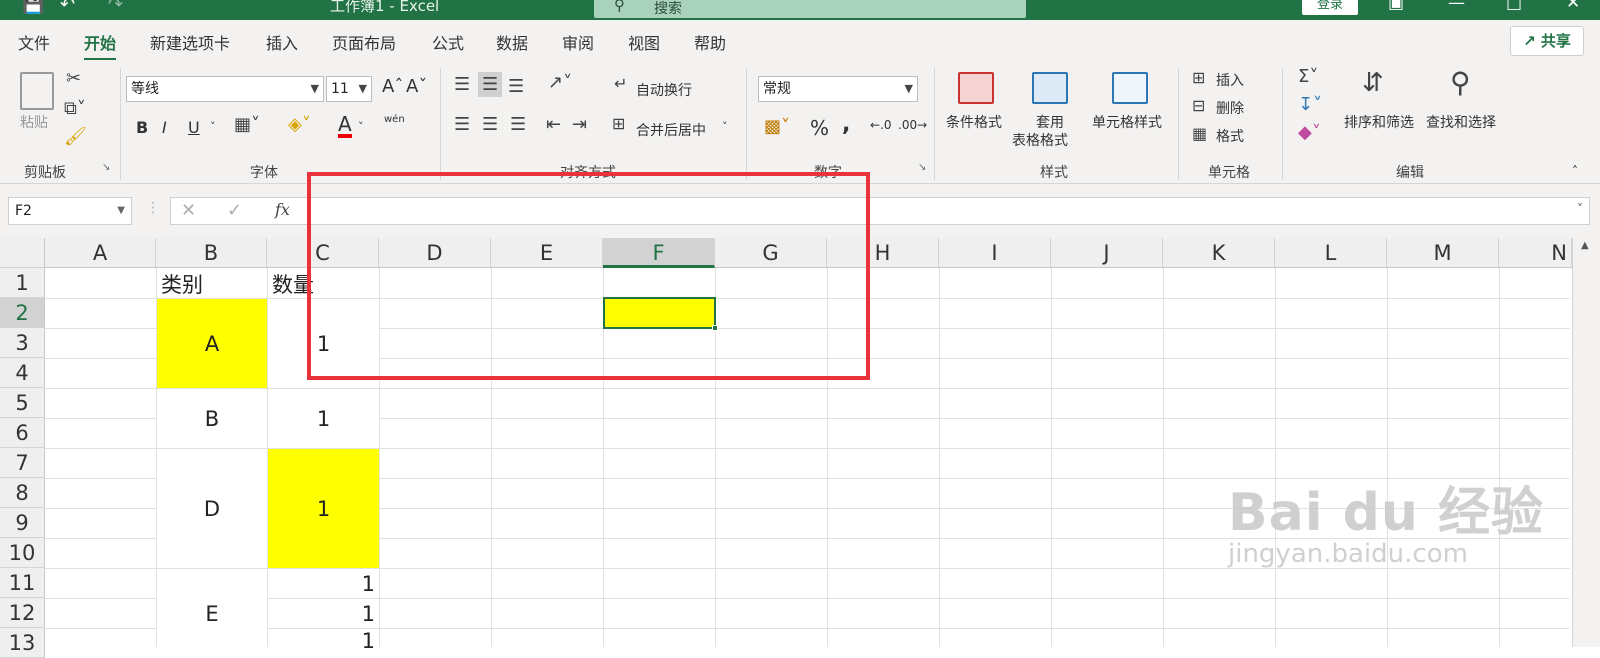 Image resolution: width=1600 pixels, height=658 pixels. Describe the element at coordinates (1310, 104) in the screenshot. I see `fill-icon: ↧˅` at that location.